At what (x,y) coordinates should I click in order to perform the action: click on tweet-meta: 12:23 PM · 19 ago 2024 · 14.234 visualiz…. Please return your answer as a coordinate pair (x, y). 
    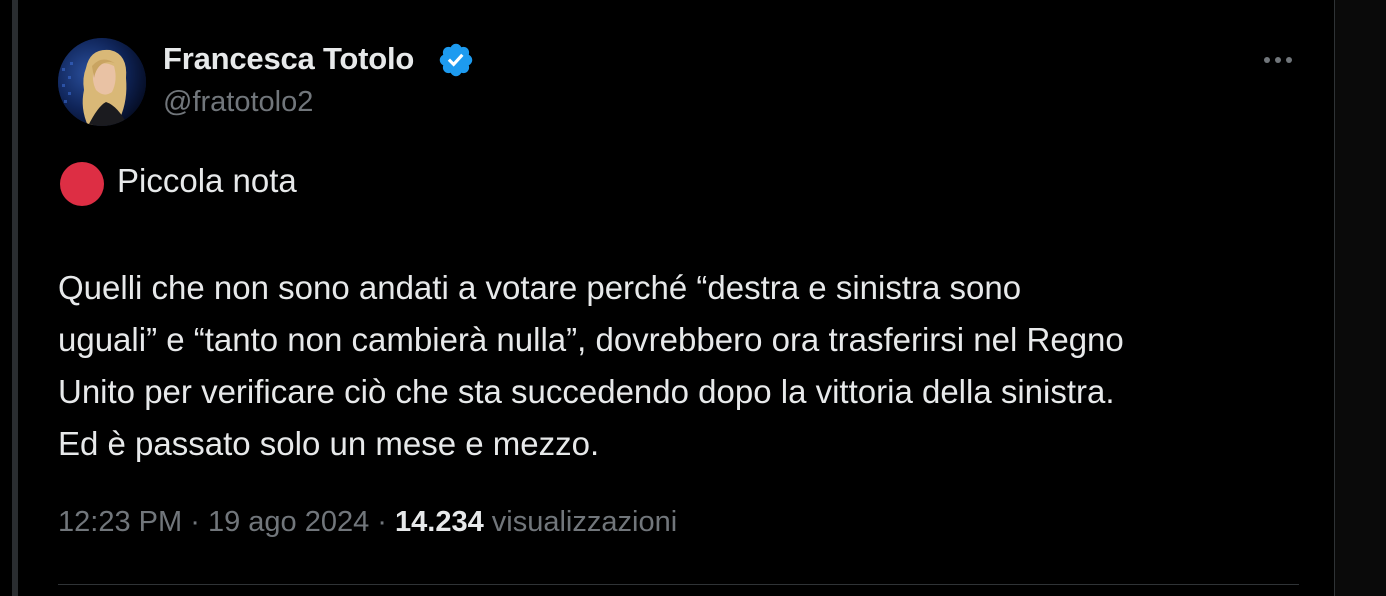
    Looking at the image, I should click on (367, 522).